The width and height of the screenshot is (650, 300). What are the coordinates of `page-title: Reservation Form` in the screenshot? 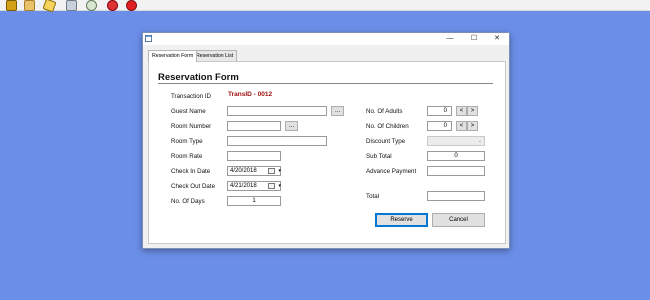 It's located at (198, 77).